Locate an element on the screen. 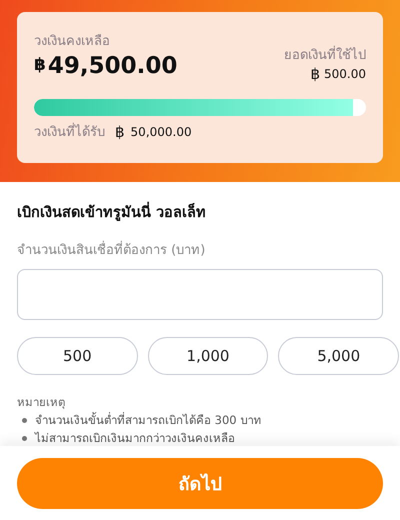  amount-label: จำนวนเงินสินเชื่อที่ต้องการ (บาท) is located at coordinates (200, 249).